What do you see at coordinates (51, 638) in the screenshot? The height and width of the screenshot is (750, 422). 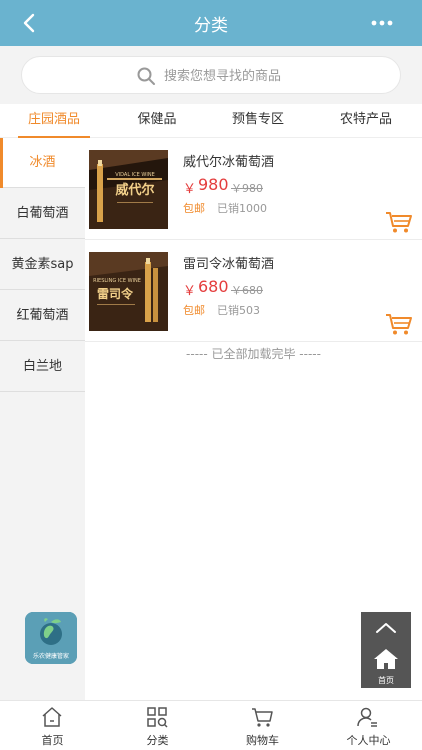 I see `brand-logo: 乐农健康管家` at bounding box center [51, 638].